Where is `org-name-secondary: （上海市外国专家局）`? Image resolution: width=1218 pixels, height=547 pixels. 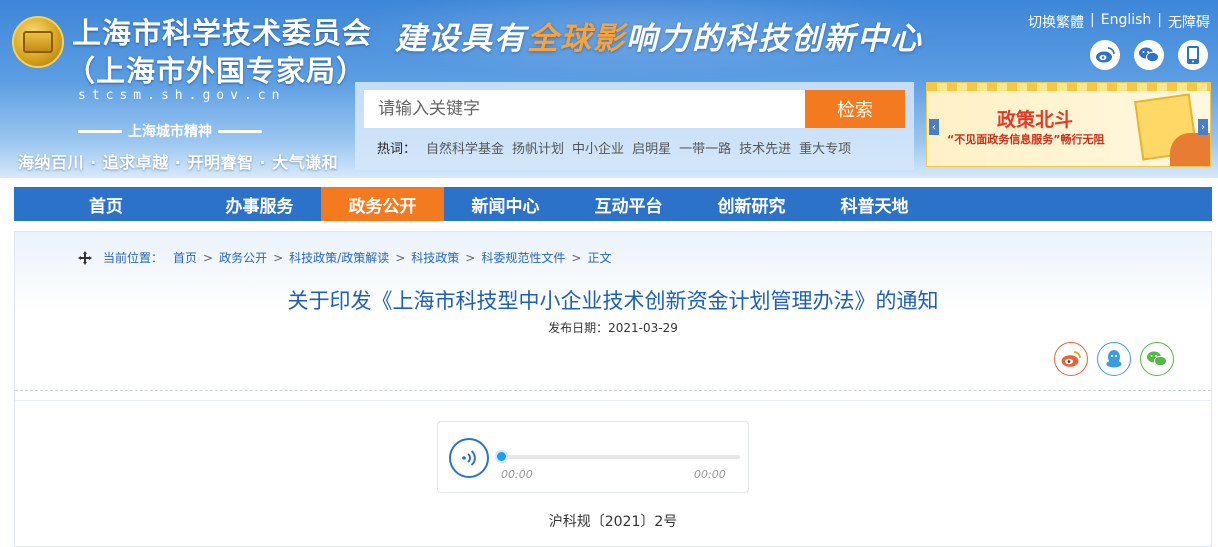
org-name-secondary: （上海市外国专家局） is located at coordinates (216, 69).